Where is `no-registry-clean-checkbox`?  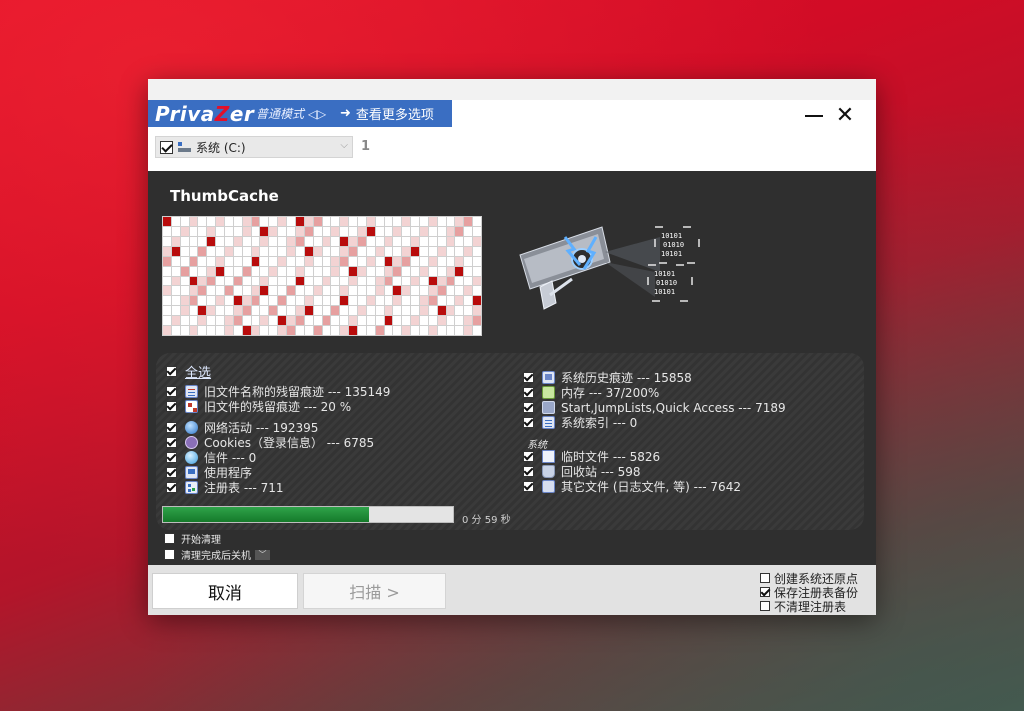
no-registry-clean-checkbox is located at coordinates (765, 606).